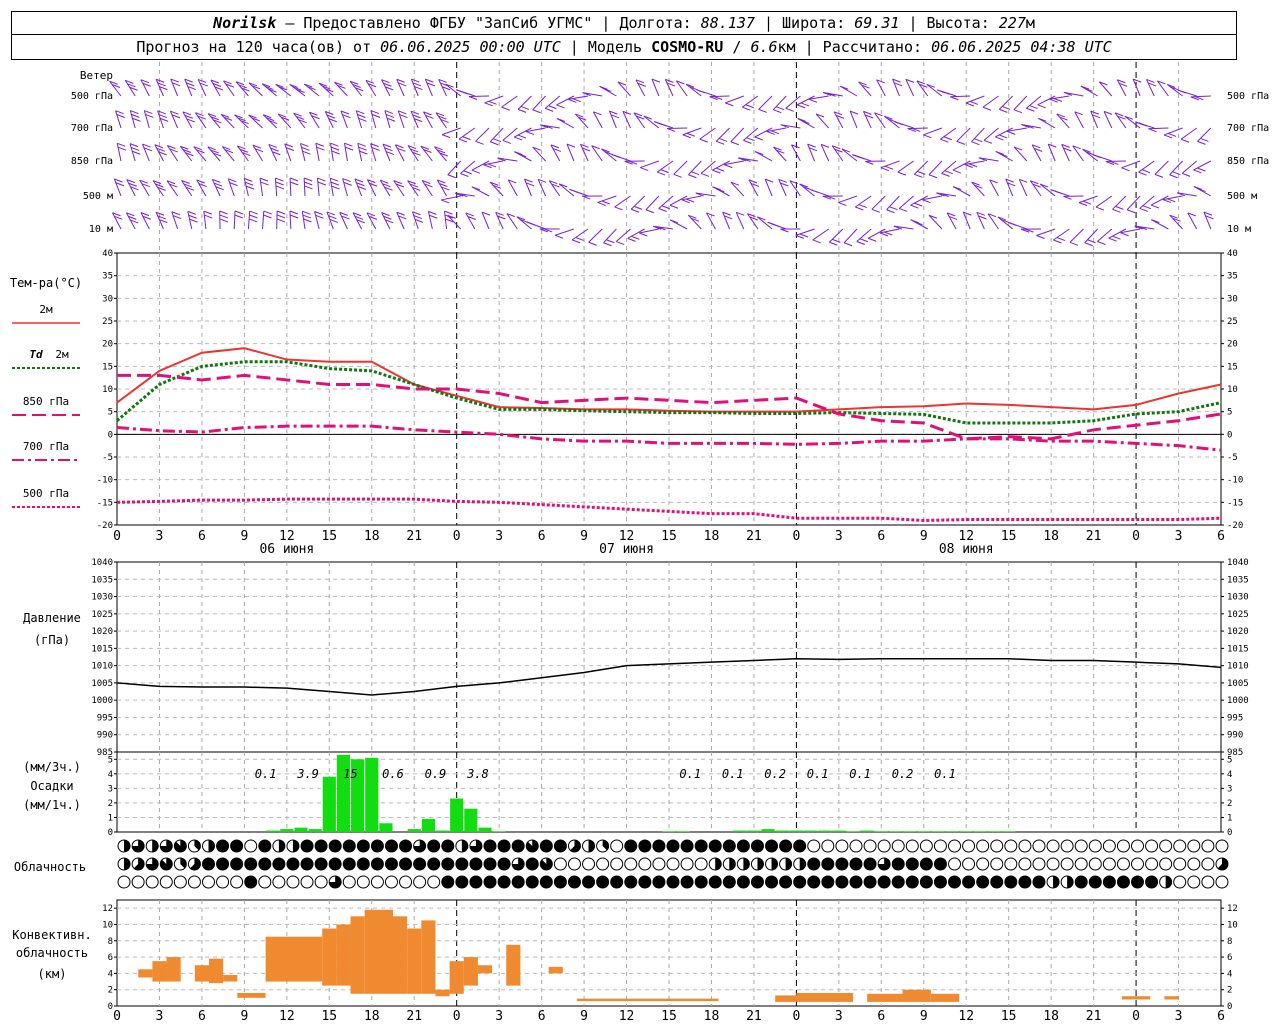 The width and height of the screenshot is (1280, 1024). Describe the element at coordinates (1235, 736) in the screenshot. I see `pressure-y-tick: 990` at that location.